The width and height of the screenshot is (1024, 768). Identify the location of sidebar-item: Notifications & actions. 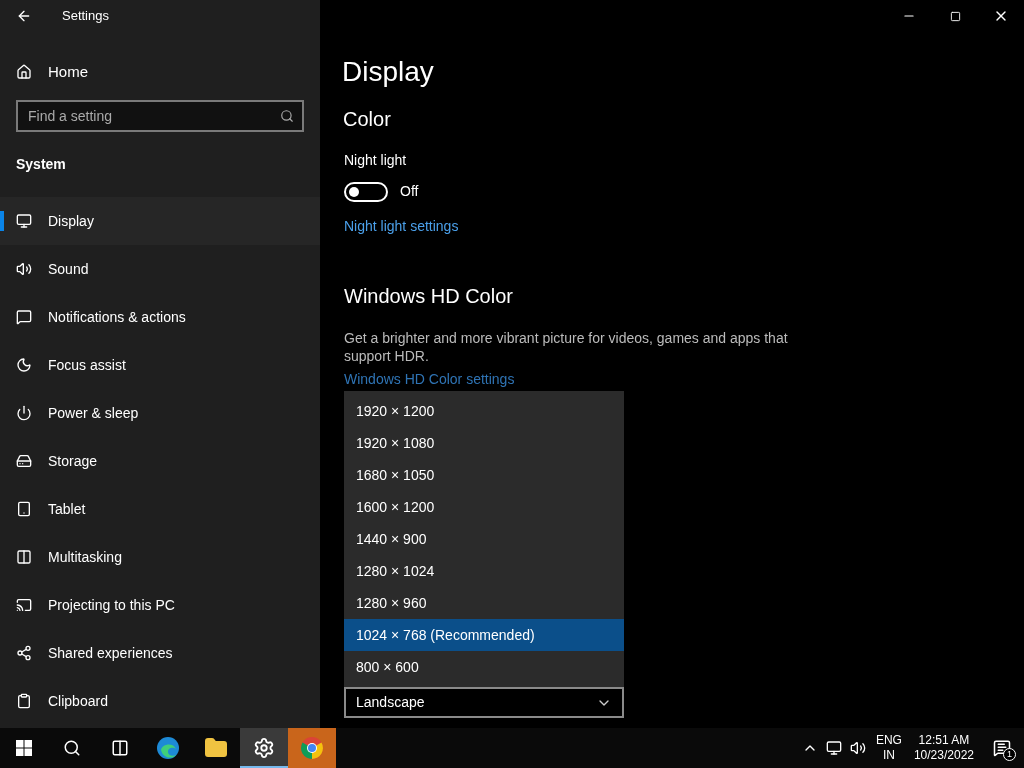
(160, 317).